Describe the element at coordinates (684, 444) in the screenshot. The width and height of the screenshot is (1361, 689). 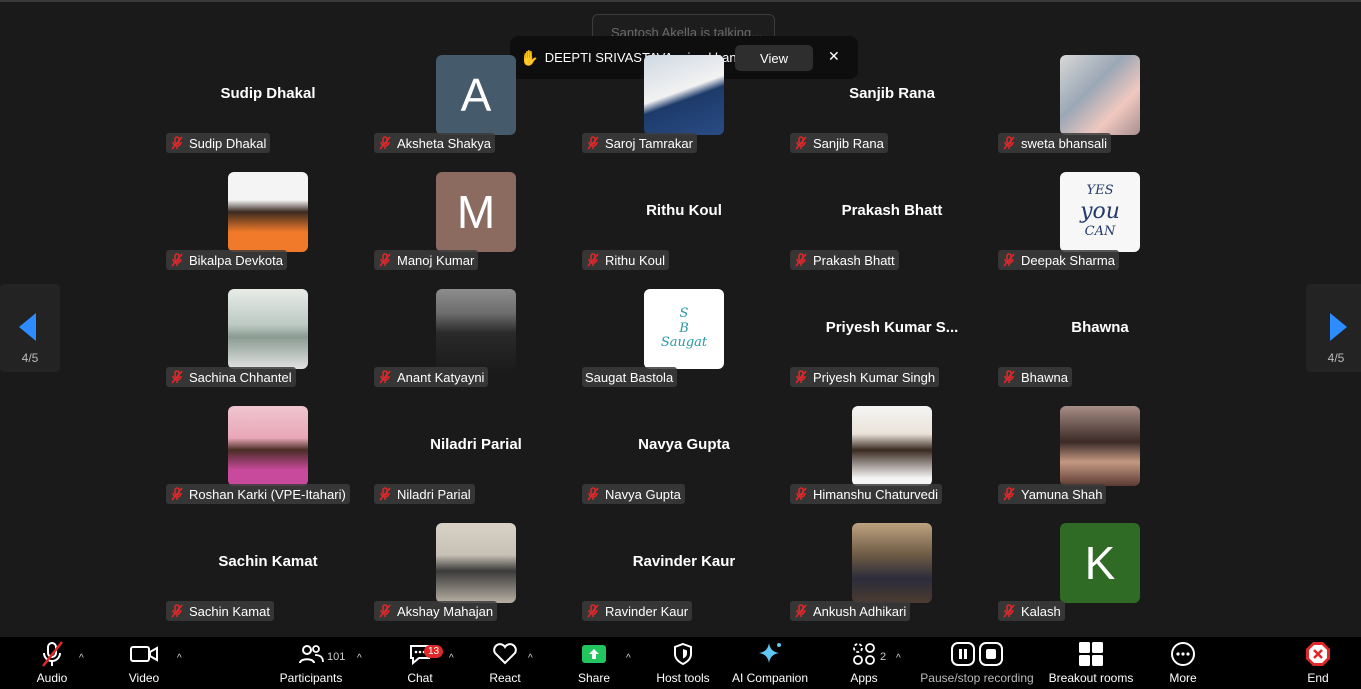
I see `participant-display-name: Navya Gupta` at that location.